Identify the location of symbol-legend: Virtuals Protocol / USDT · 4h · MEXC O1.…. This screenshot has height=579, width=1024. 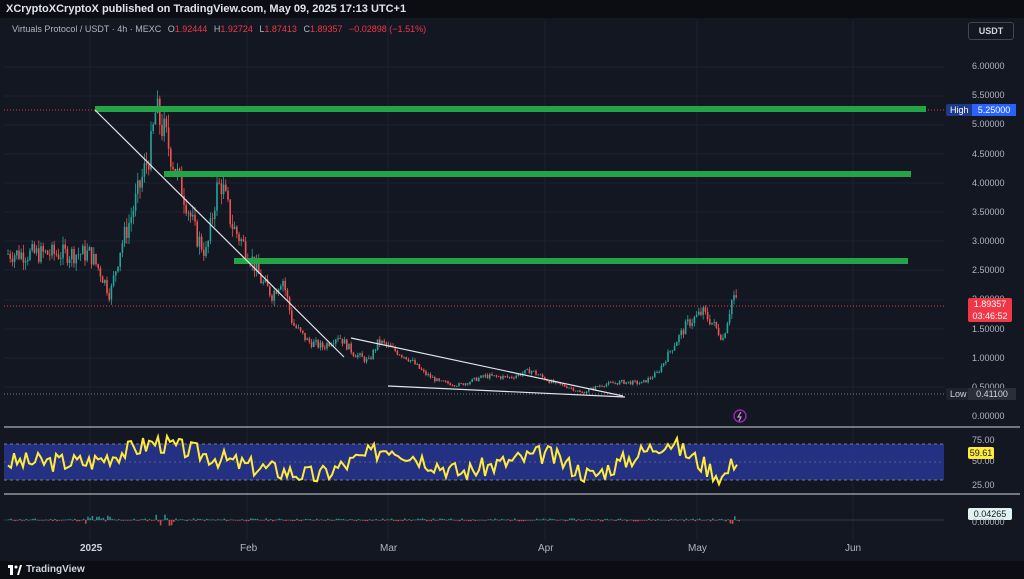
(219, 29).